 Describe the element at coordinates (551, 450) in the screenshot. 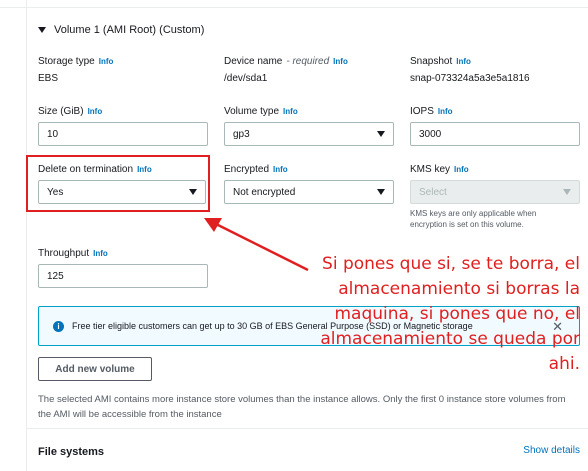

I see `show-details-link: Show details` at that location.